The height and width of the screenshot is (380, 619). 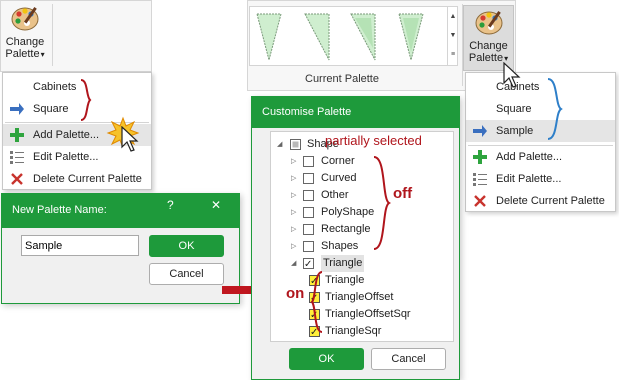 I want to click on triangle-shape-icon, so click(x=269, y=37).